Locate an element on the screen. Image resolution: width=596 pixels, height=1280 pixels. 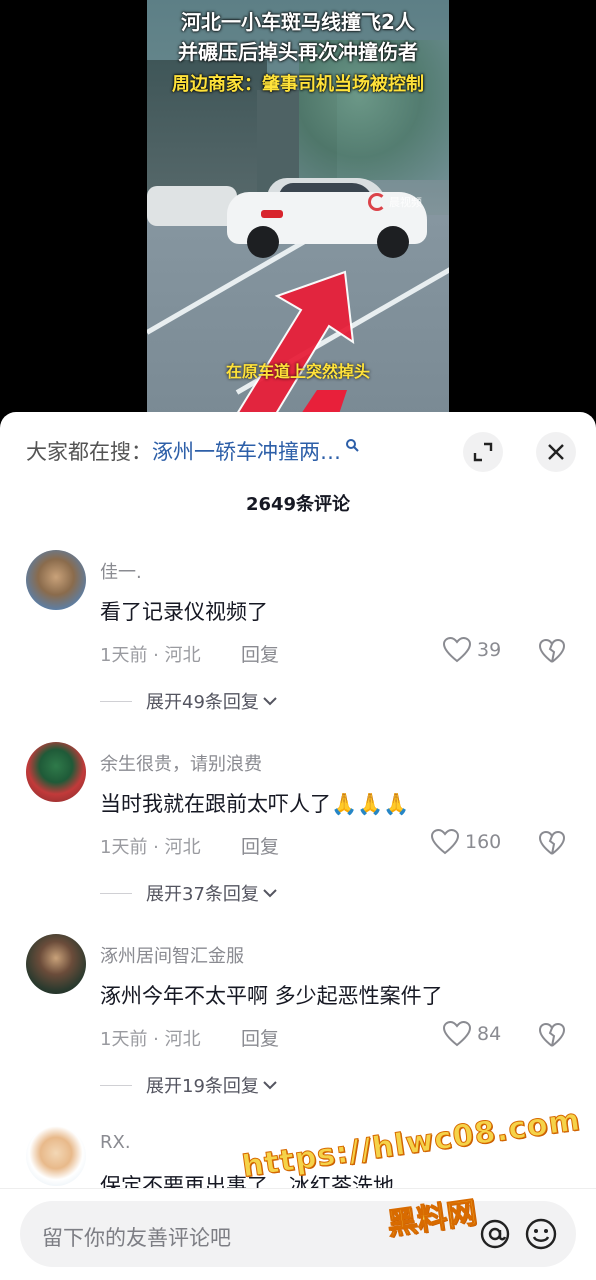
expand-replies-button: 展开49条回复 is located at coordinates (189, 701).